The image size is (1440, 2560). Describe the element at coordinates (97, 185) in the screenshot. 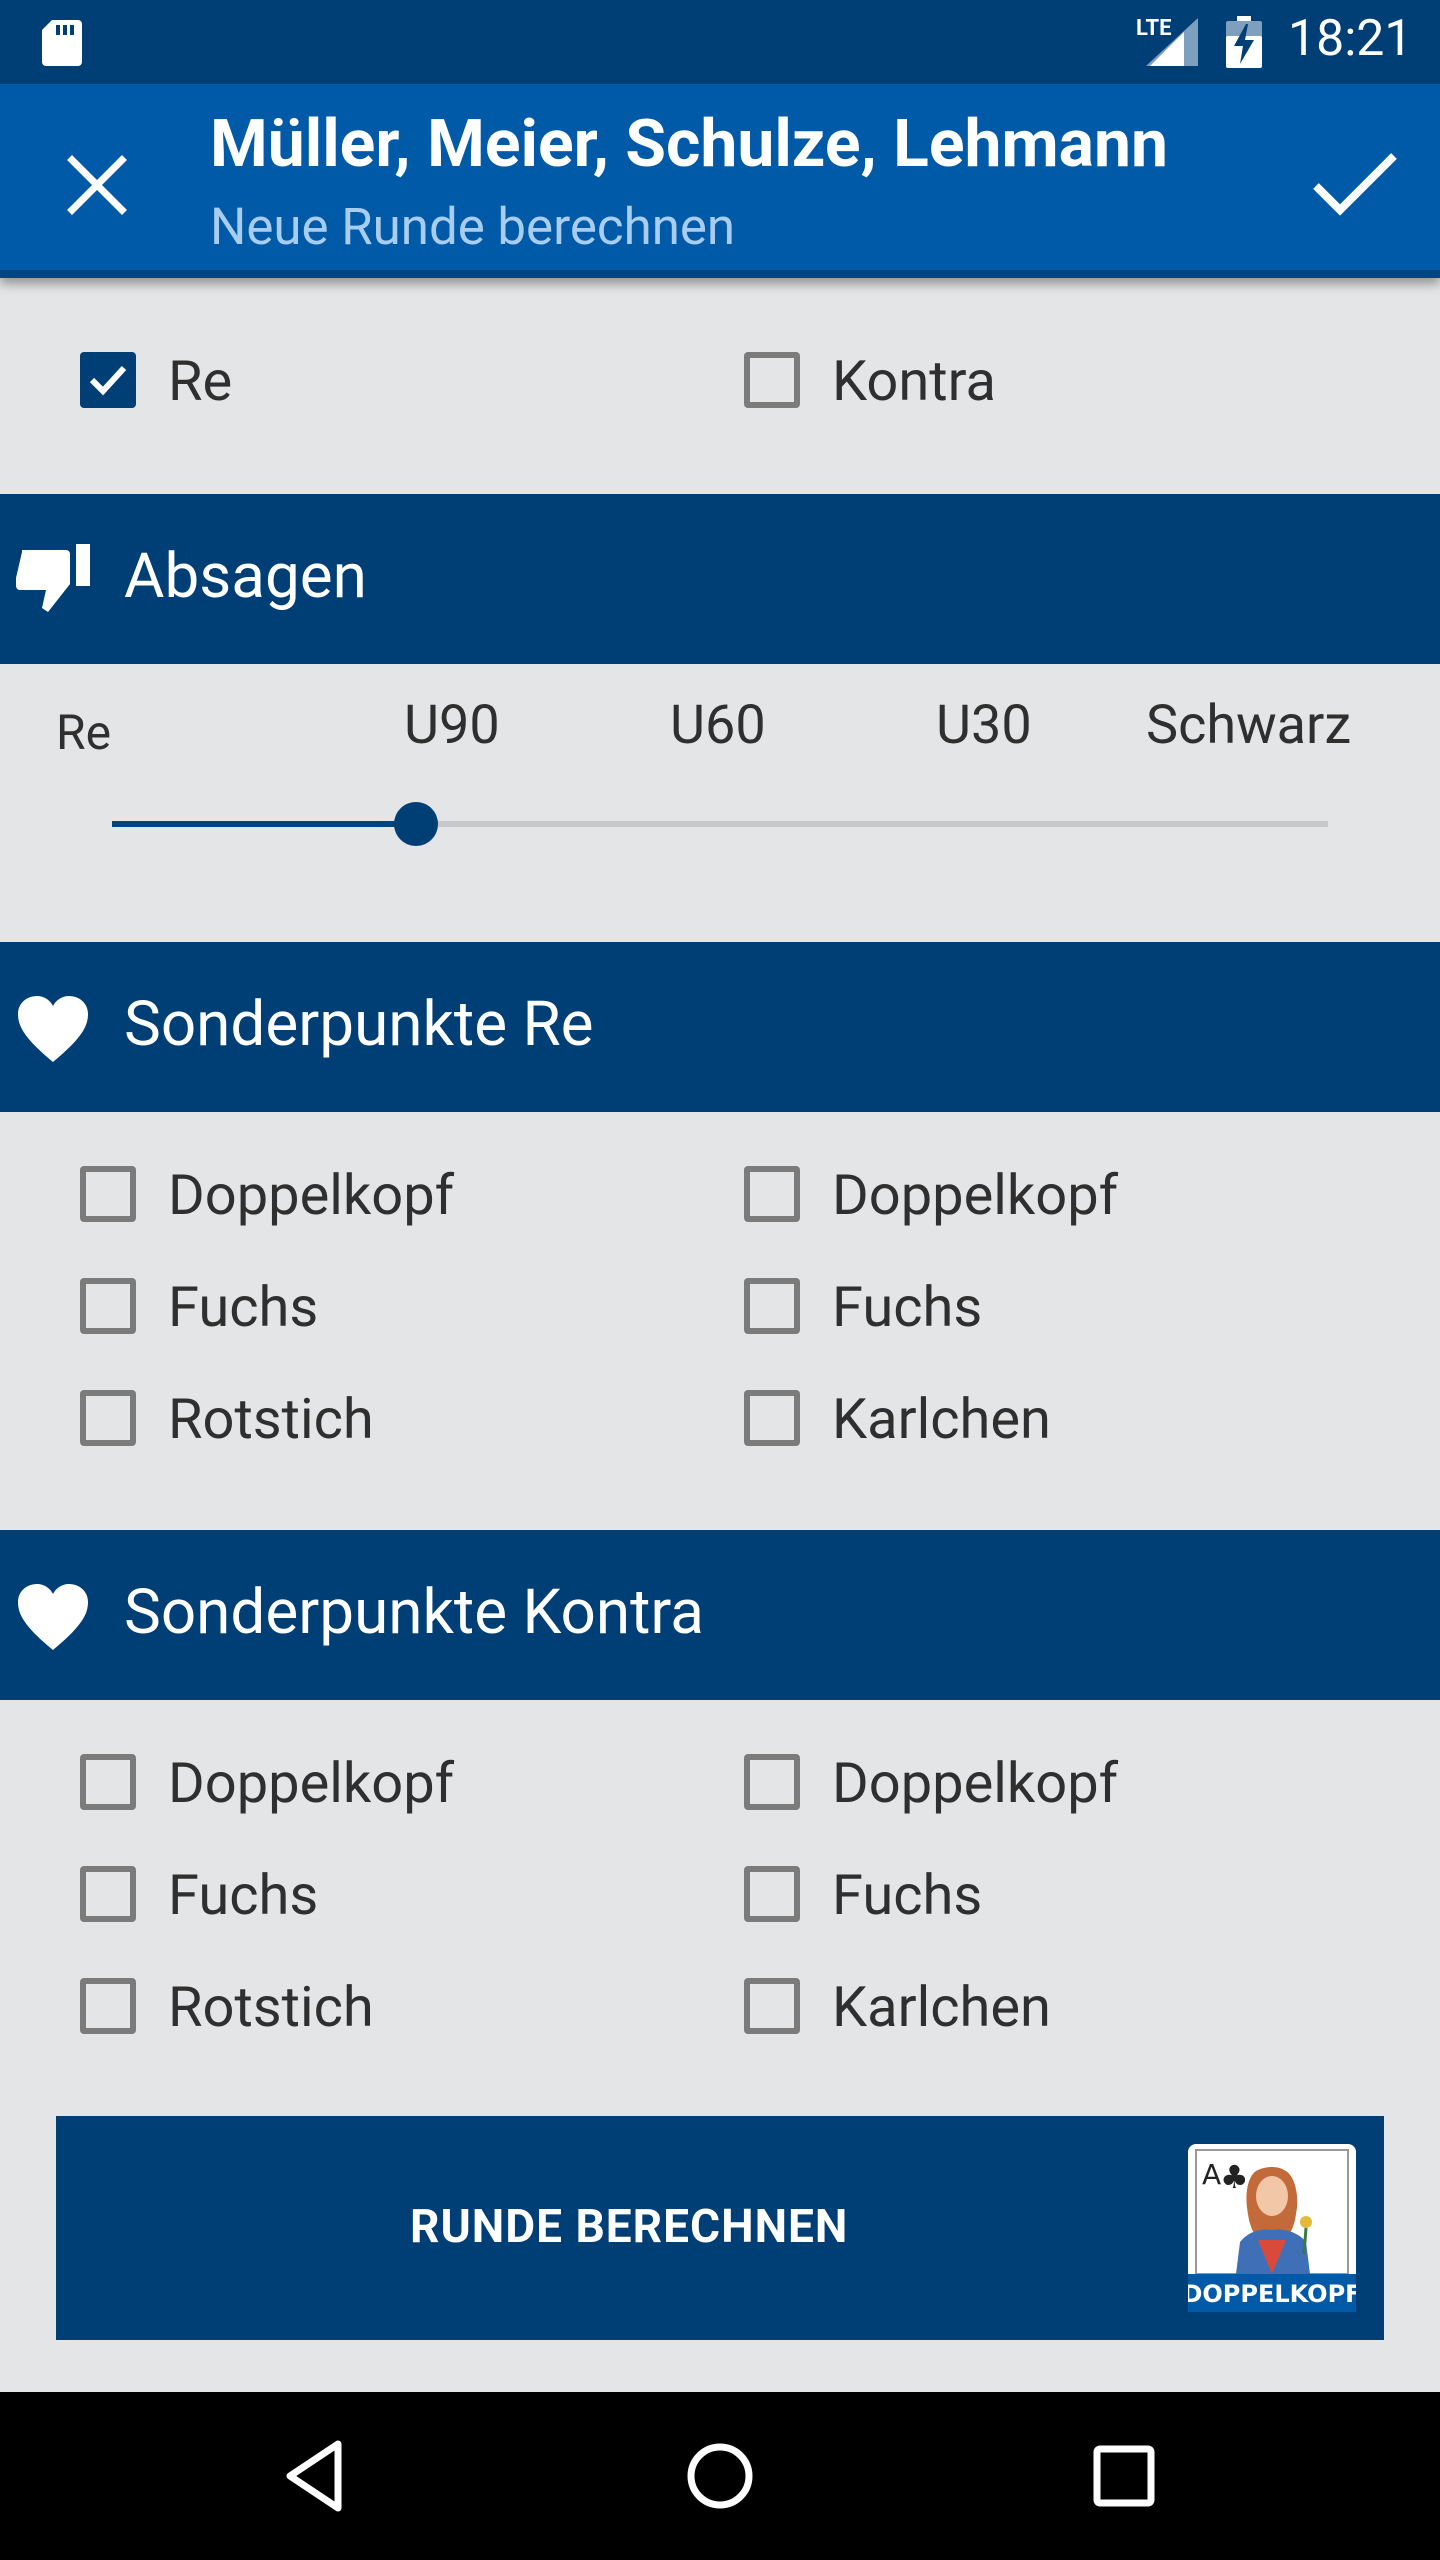

I see `close-icon` at that location.